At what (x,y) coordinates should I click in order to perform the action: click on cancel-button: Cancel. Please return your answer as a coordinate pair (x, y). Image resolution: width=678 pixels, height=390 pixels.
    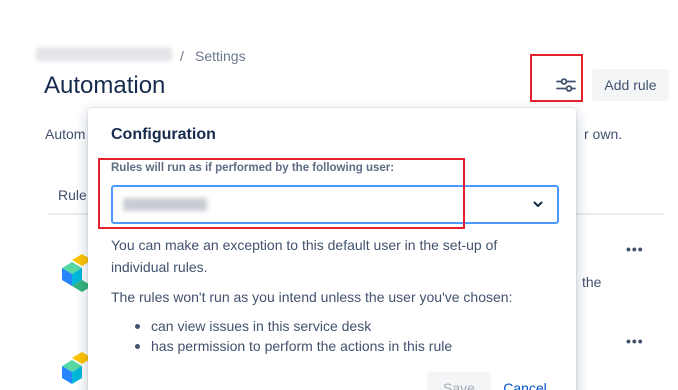
    Looking at the image, I should click on (525, 381).